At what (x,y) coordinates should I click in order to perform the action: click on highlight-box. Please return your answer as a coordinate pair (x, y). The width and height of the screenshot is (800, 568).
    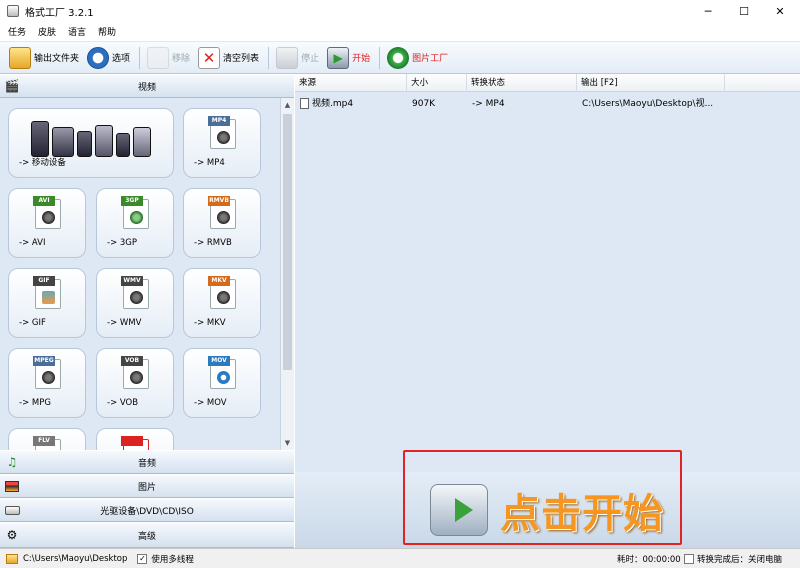
    Looking at the image, I should click on (542, 497).